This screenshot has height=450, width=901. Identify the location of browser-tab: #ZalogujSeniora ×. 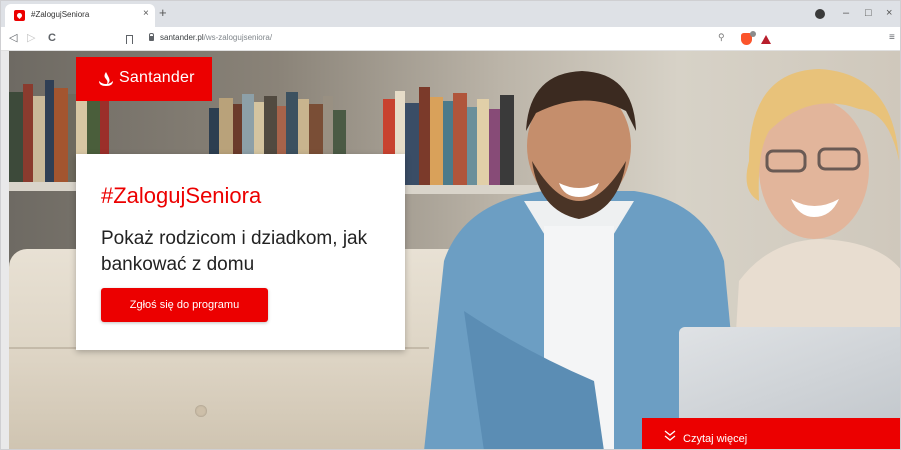
(80, 15).